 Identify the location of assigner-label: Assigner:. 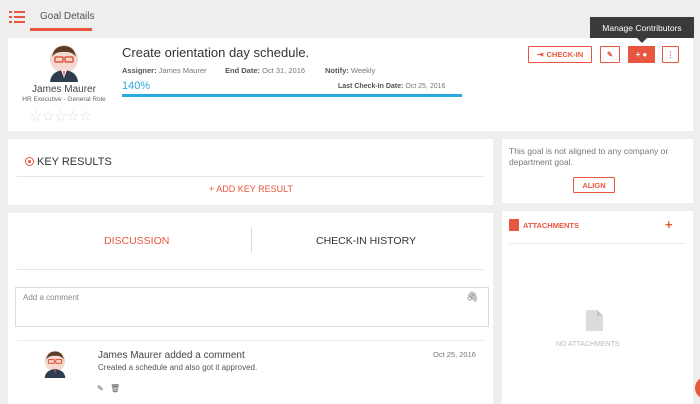
(139, 70).